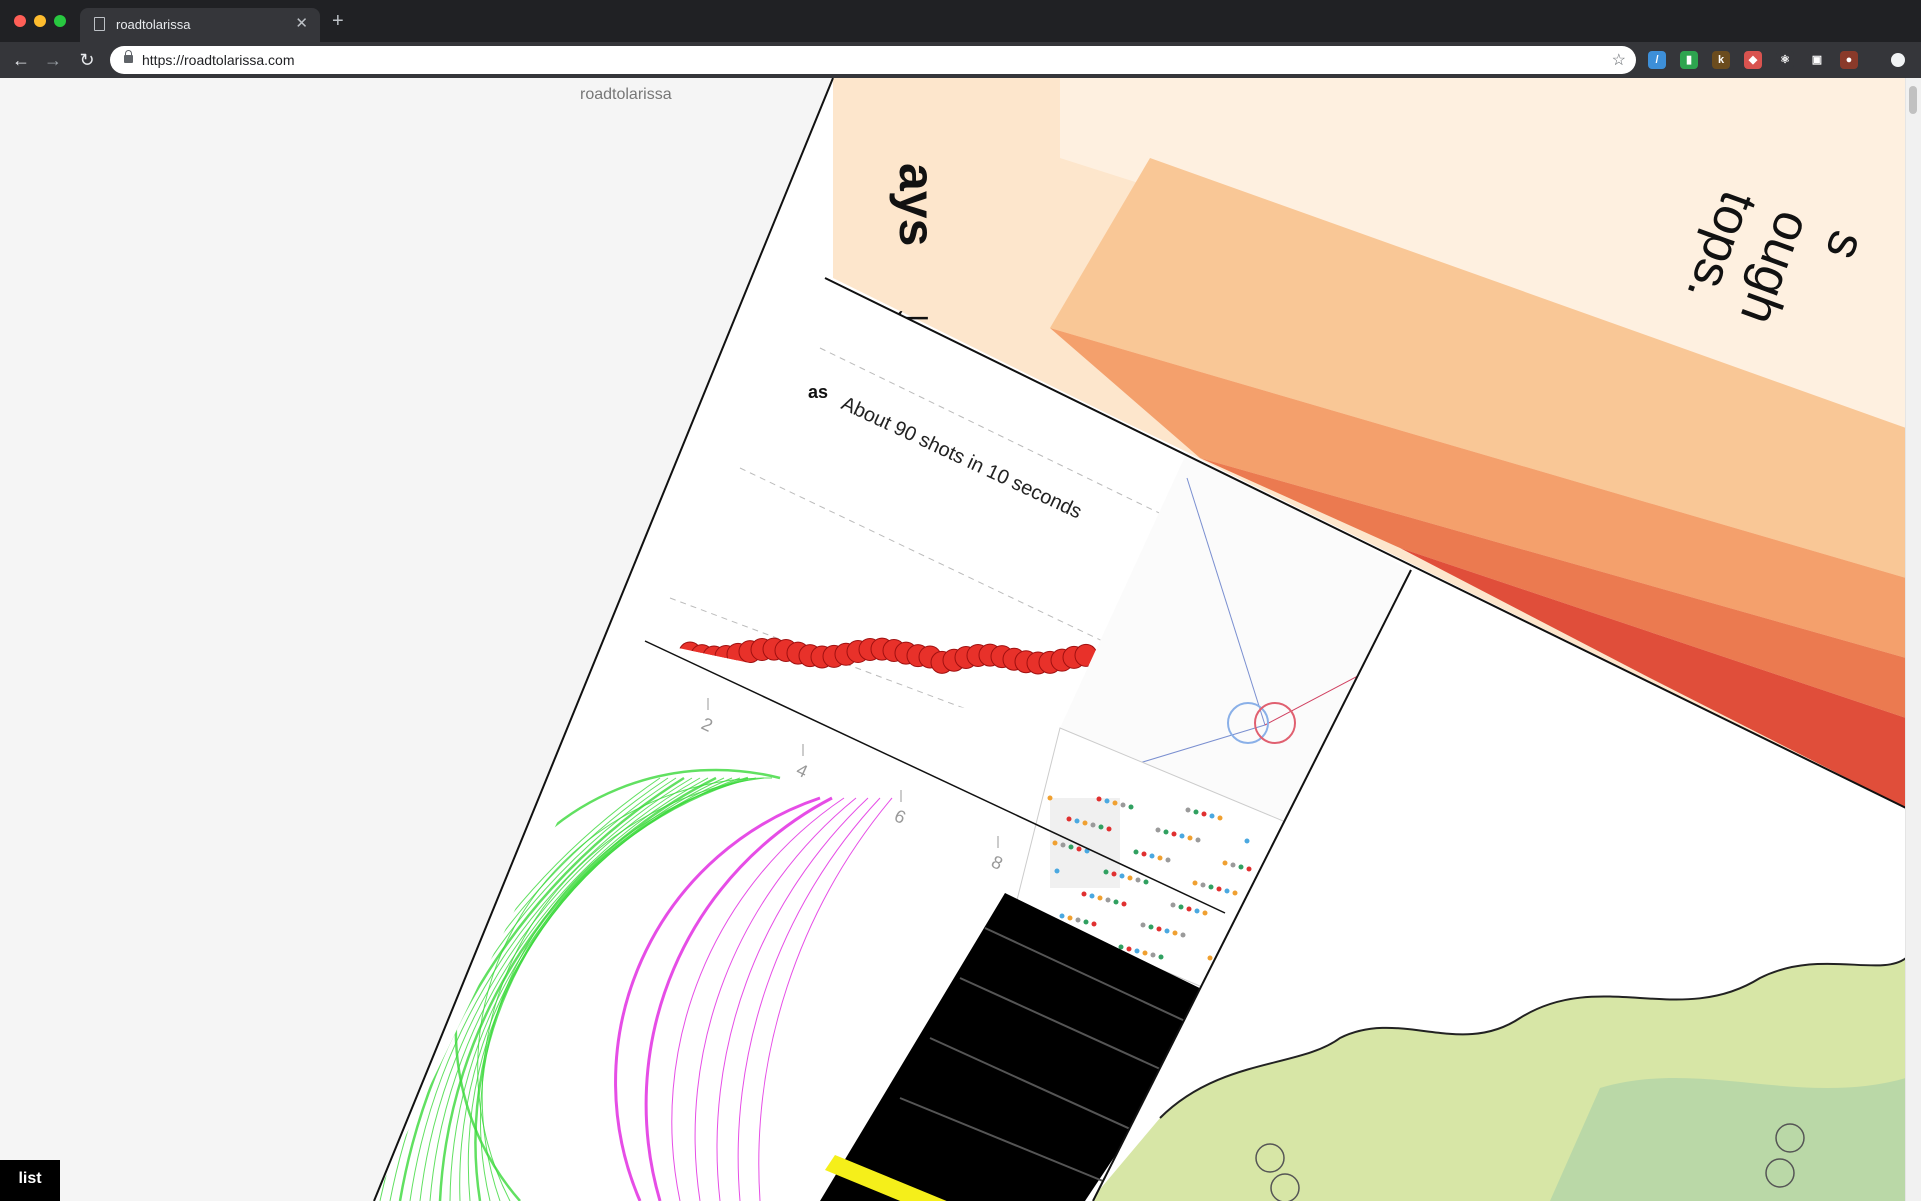 The height and width of the screenshot is (1201, 1921). What do you see at coordinates (87, 60) in the screenshot?
I see `reload-icon: ↻` at bounding box center [87, 60].